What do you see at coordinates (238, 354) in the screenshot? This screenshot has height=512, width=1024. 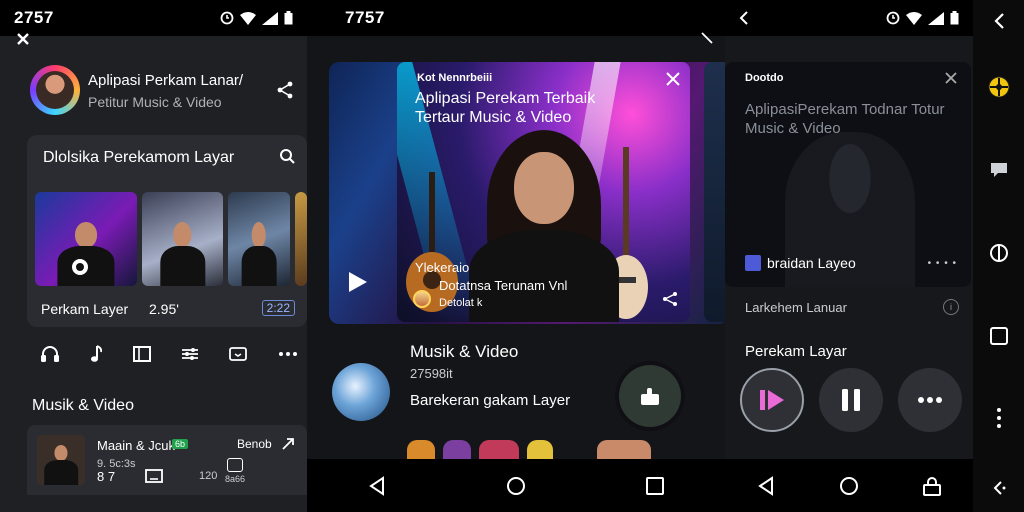 I see `cast-icon` at bounding box center [238, 354].